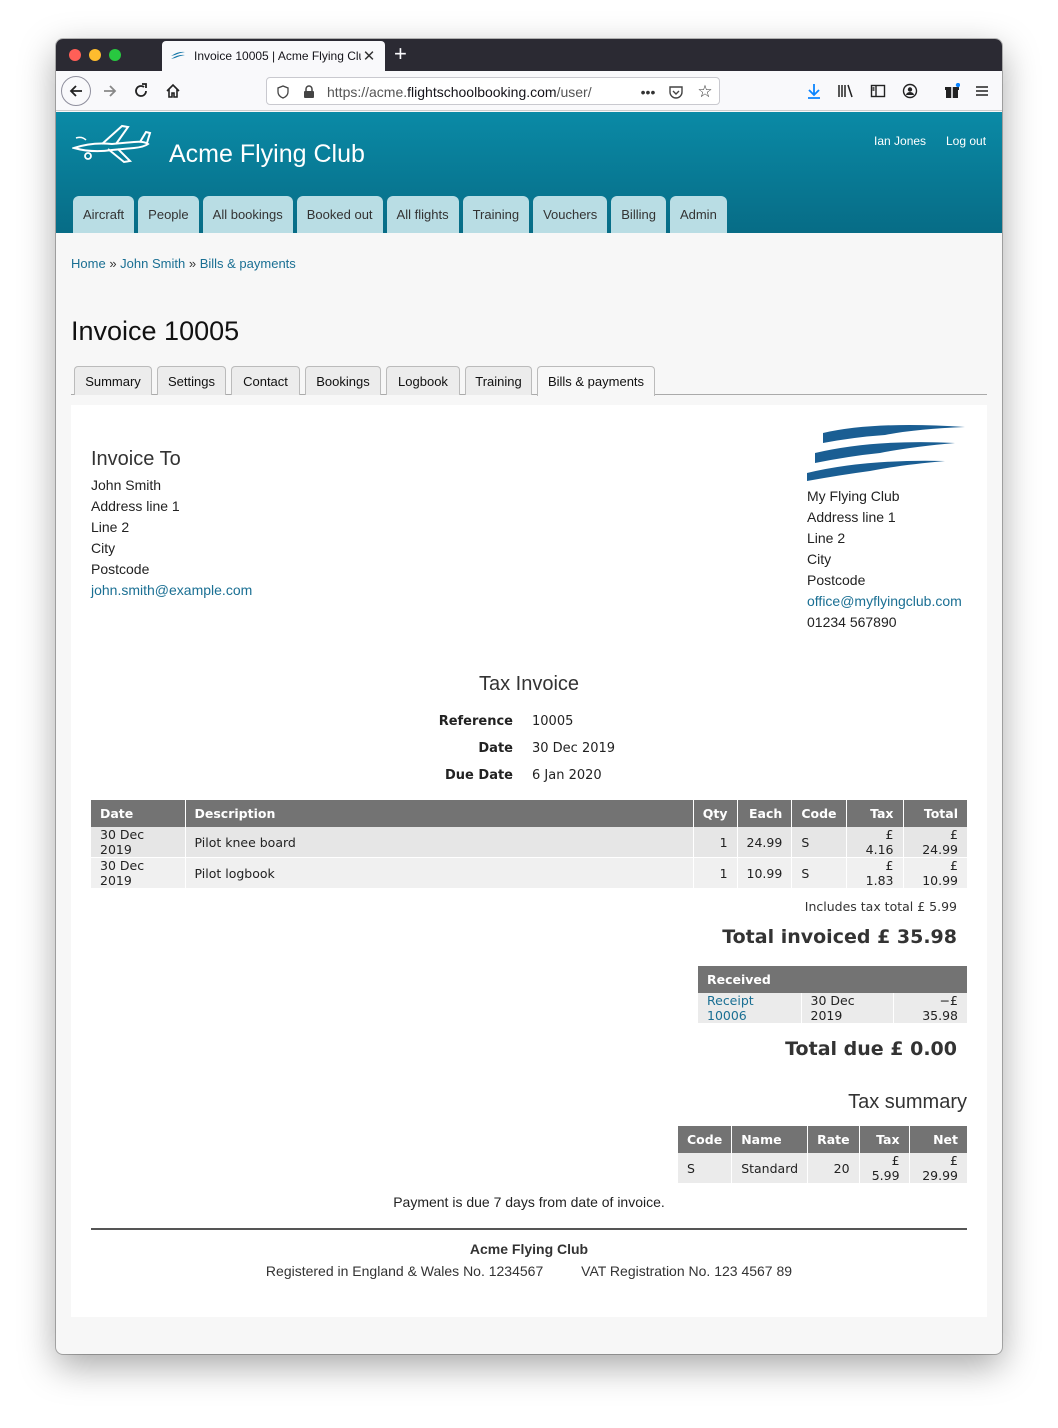 The width and height of the screenshot is (1058, 1428). What do you see at coordinates (910, 91) in the screenshot?
I see `account-button` at bounding box center [910, 91].